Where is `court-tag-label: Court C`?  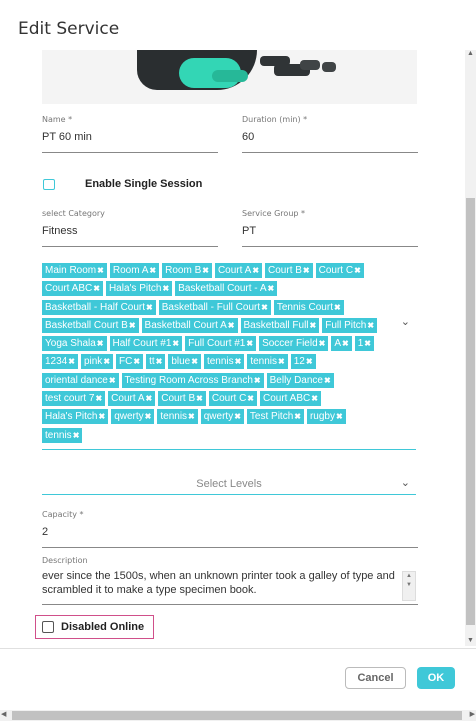
court-tag-label: Court C is located at coordinates (336, 270).